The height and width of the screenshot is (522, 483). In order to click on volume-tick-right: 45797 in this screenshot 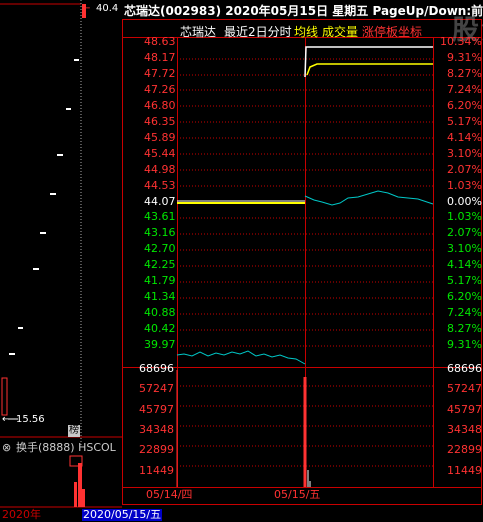, I will do `click(464, 409)`.